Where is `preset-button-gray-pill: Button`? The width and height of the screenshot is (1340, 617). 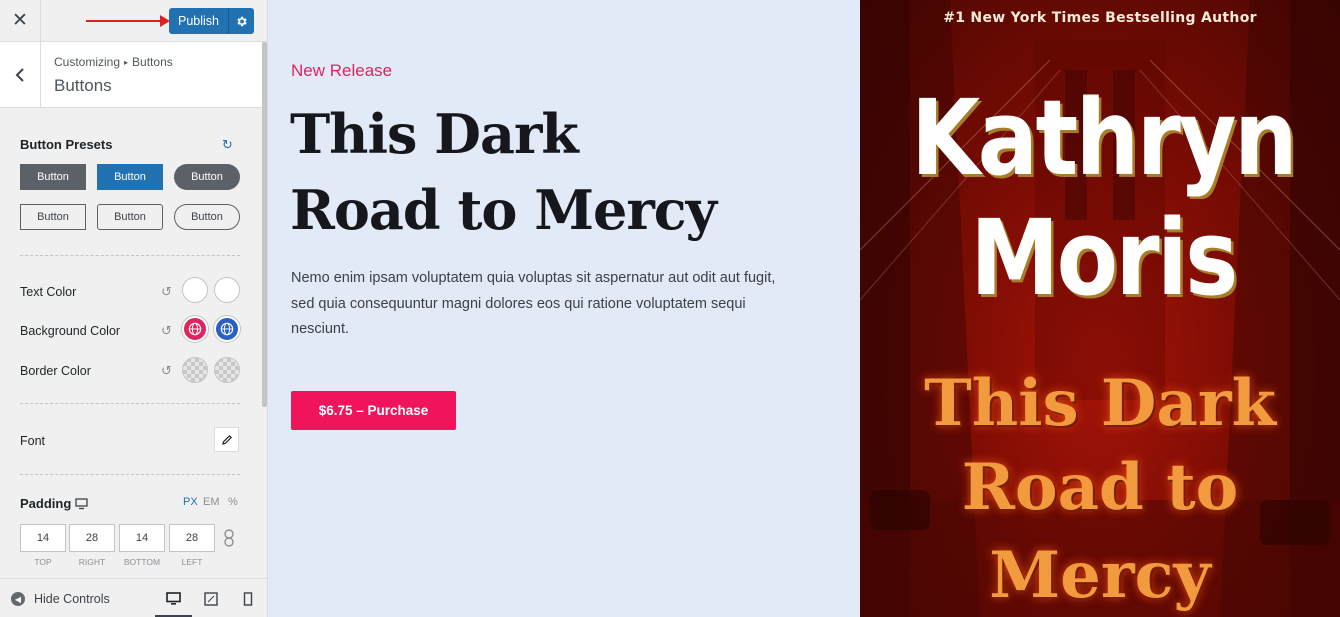
preset-button-gray-pill: Button is located at coordinates (207, 177).